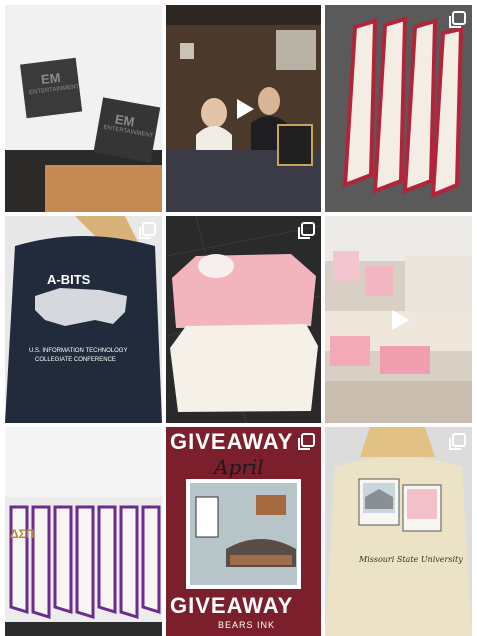  I want to click on post-tile-merch-table, so click(398, 319).